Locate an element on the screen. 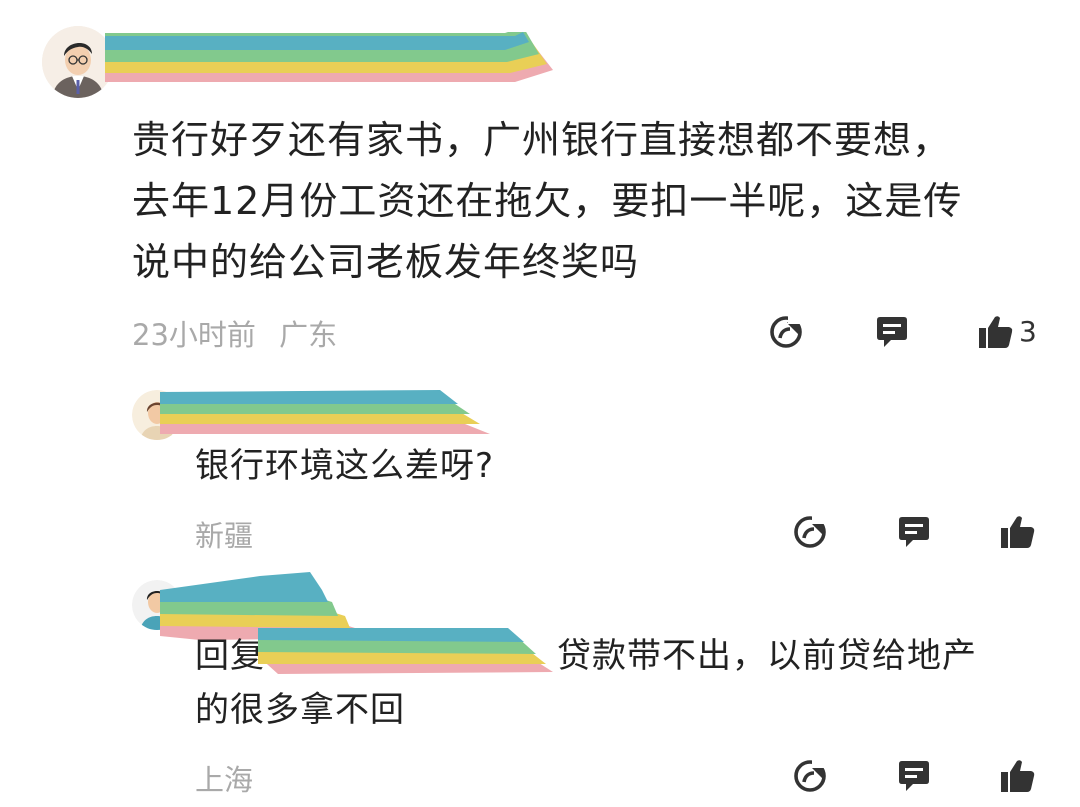 The image size is (1080, 807). like-count: 3 is located at coordinates (1028, 331).